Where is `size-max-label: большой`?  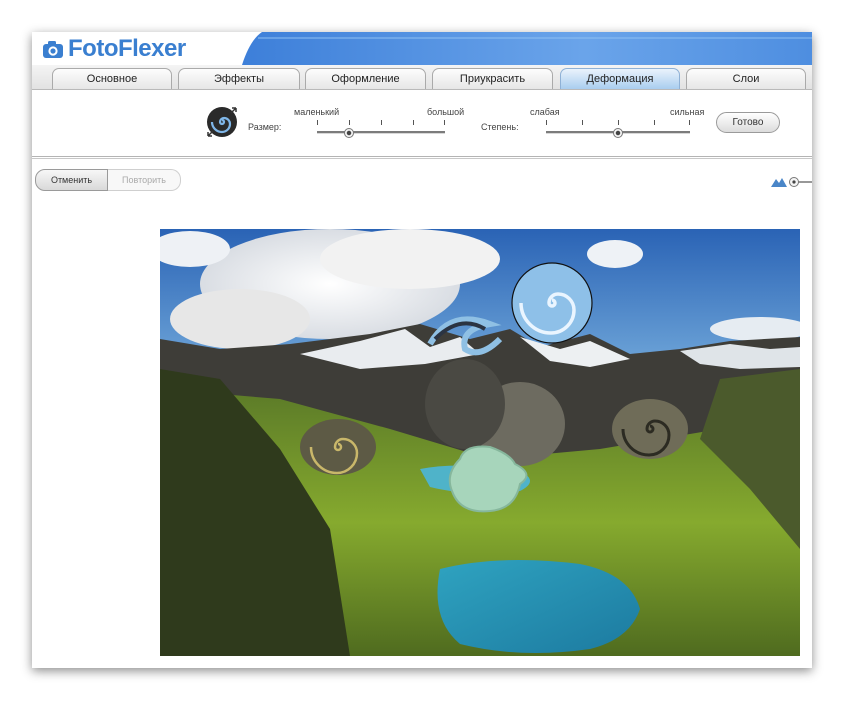 size-max-label: большой is located at coordinates (446, 112).